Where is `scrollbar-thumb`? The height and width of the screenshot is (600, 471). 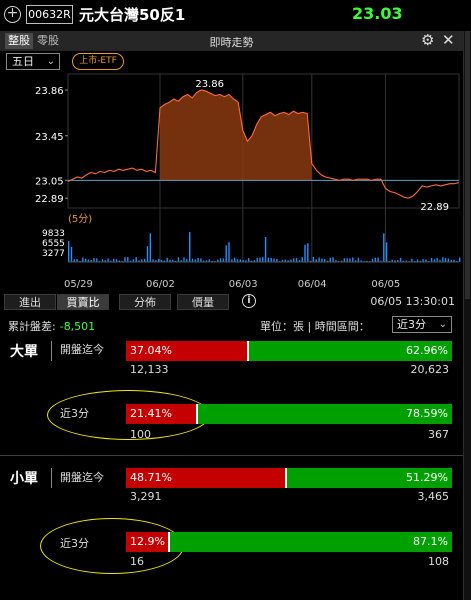 scrollbar-thumb is located at coordinates (467, 165).